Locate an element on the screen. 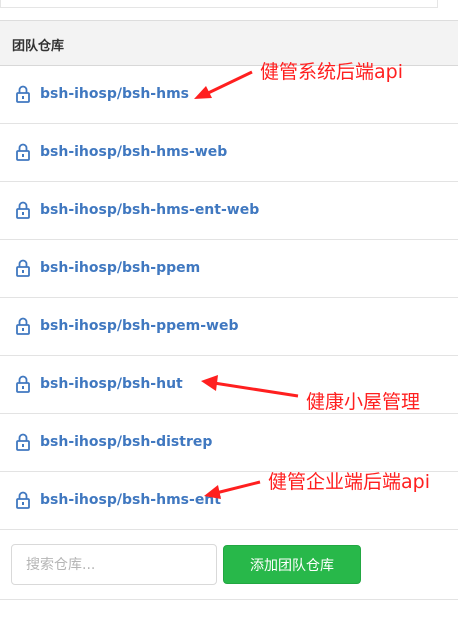  search-input is located at coordinates (114, 564).